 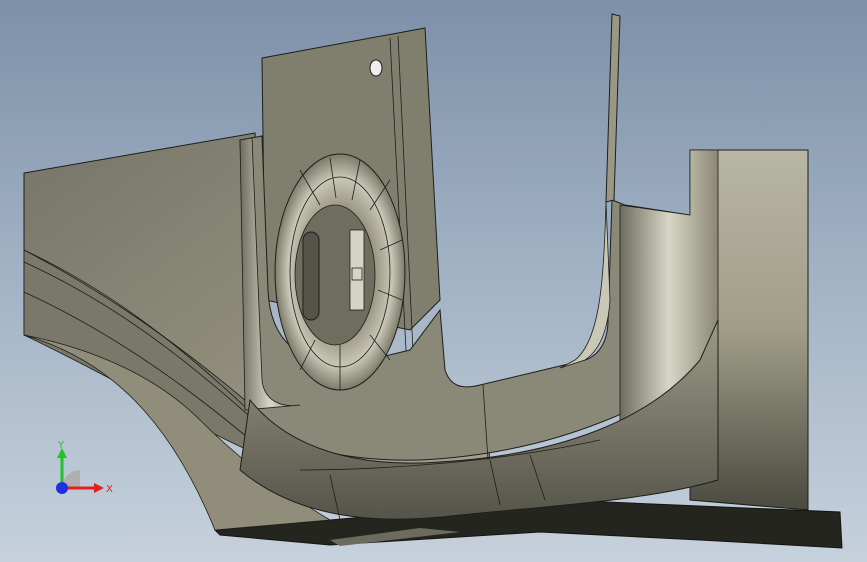 I want to click on z-axis-icon, so click(x=62, y=488).